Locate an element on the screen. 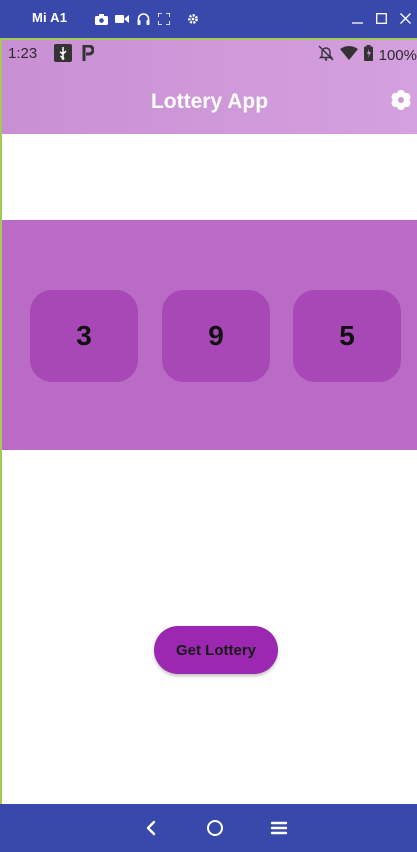 This screenshot has width=417, height=852. lottery-number-card: 9 is located at coordinates (216, 336).